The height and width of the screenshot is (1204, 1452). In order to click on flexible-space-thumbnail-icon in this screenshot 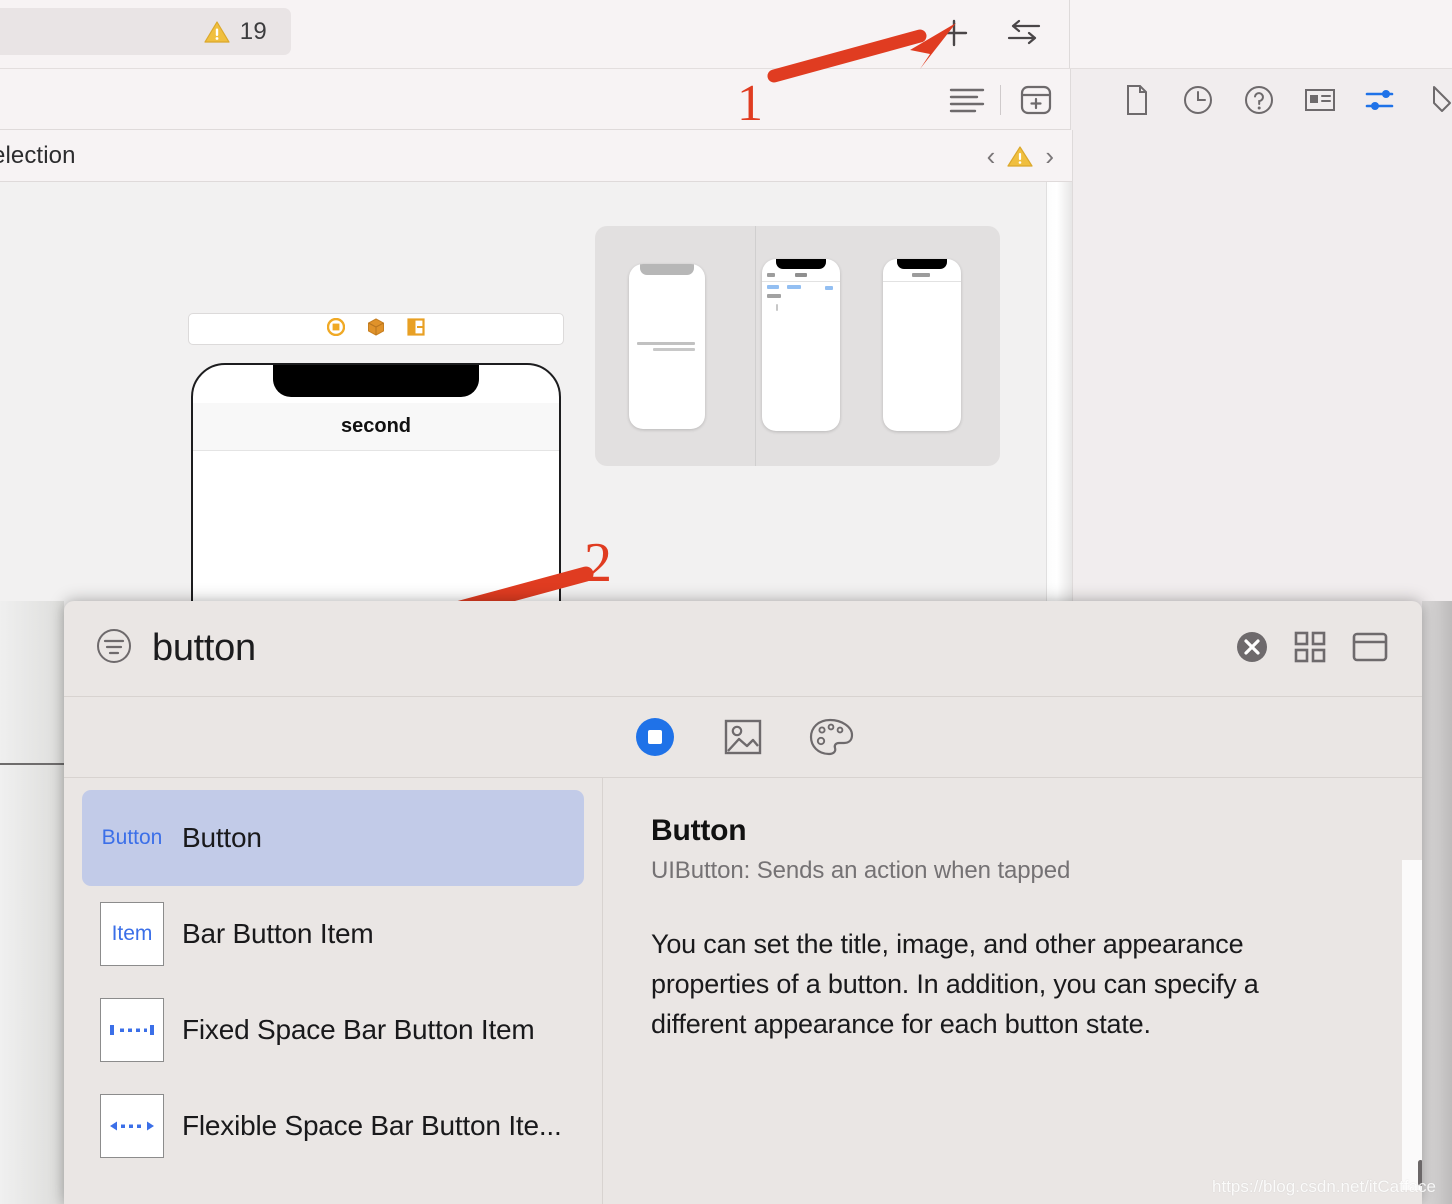, I will do `click(132, 1126)`.